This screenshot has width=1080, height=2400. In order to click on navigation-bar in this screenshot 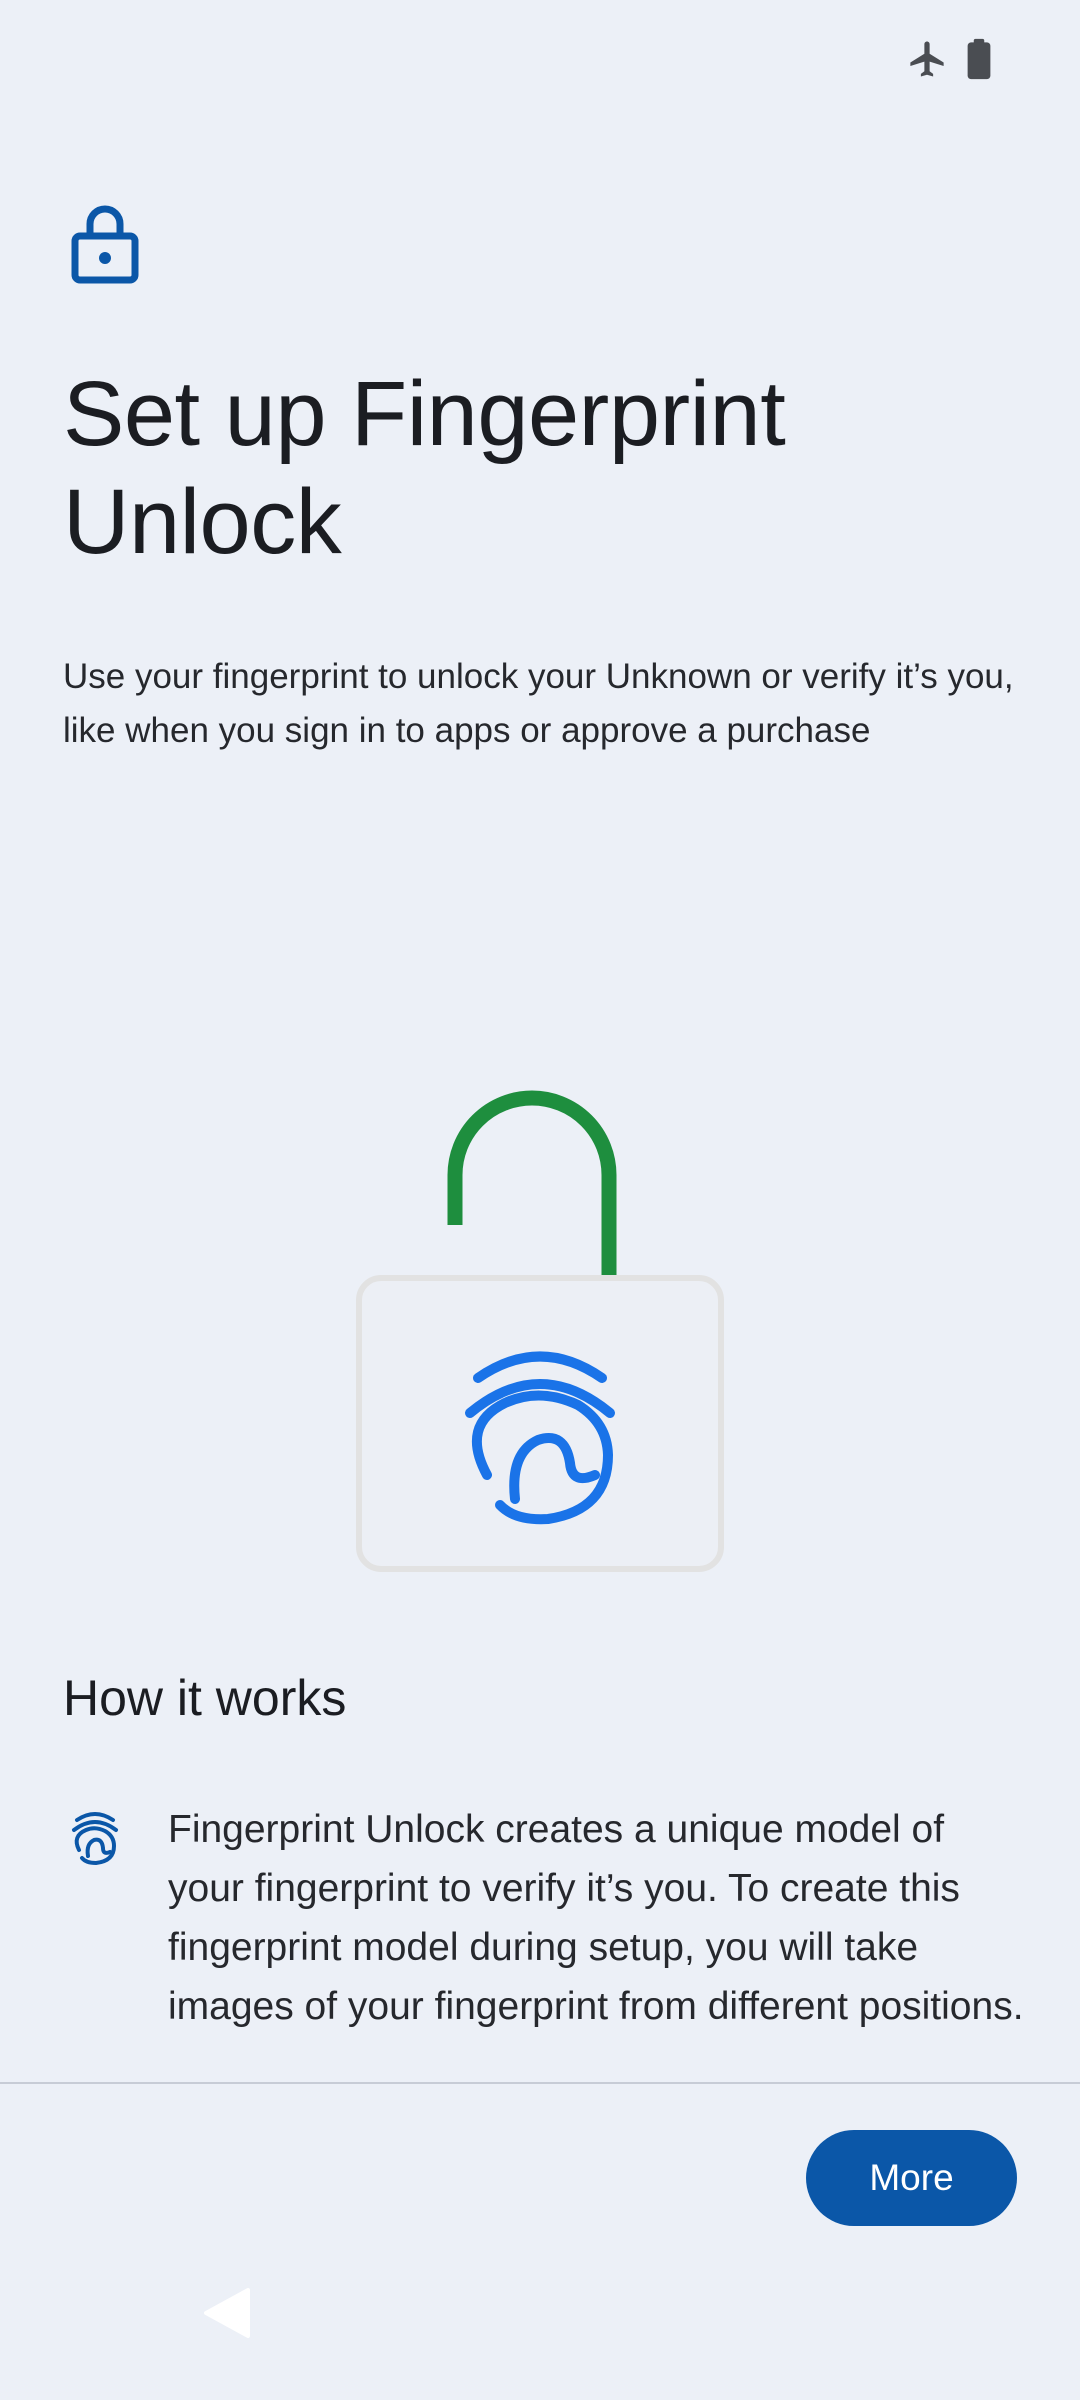, I will do `click(540, 2325)`.